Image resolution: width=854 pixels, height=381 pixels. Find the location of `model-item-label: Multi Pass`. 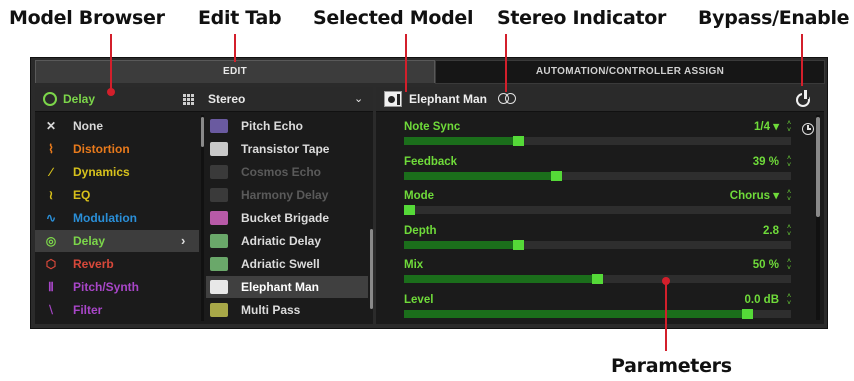

model-item-label: Multi Pass is located at coordinates (271, 310).